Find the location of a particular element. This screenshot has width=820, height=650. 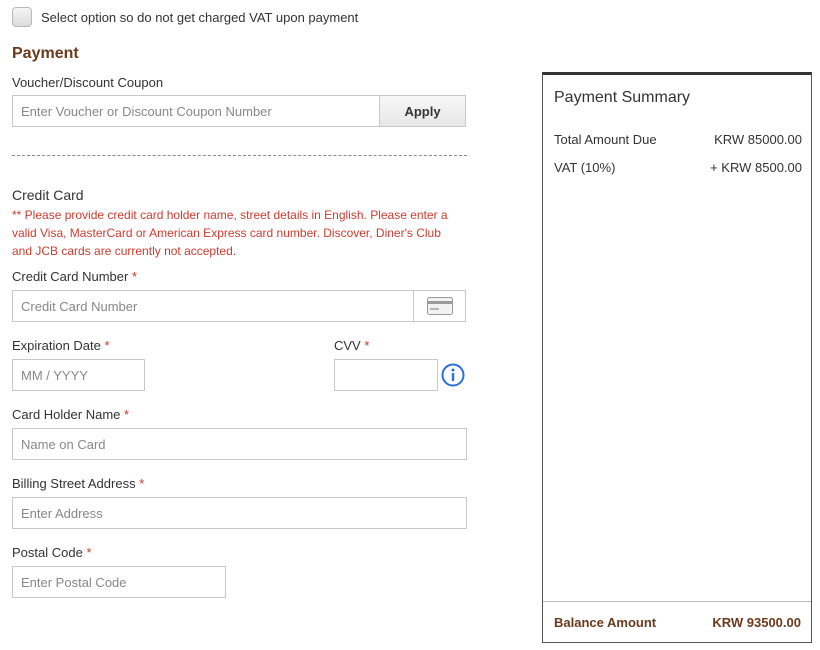

balance-label: Balance Amount is located at coordinates (605, 622).